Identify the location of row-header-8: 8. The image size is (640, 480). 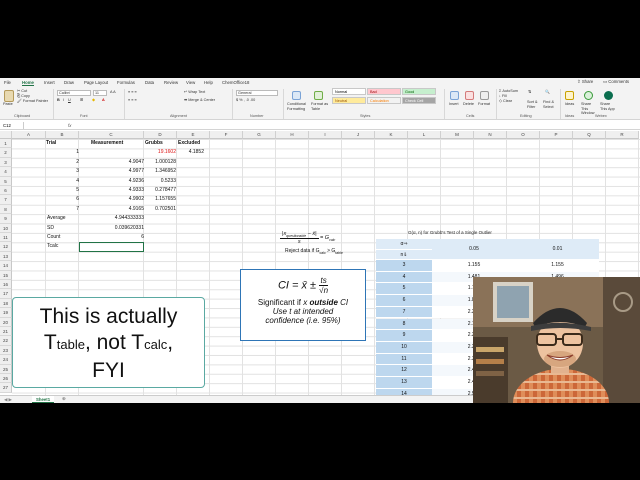
(6, 209).